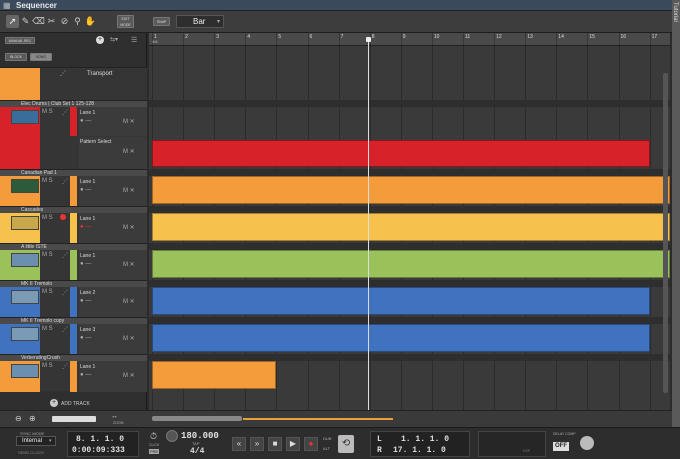  What do you see at coordinates (41, 57) in the screenshot?
I see `song-button: SONG` at bounding box center [41, 57].